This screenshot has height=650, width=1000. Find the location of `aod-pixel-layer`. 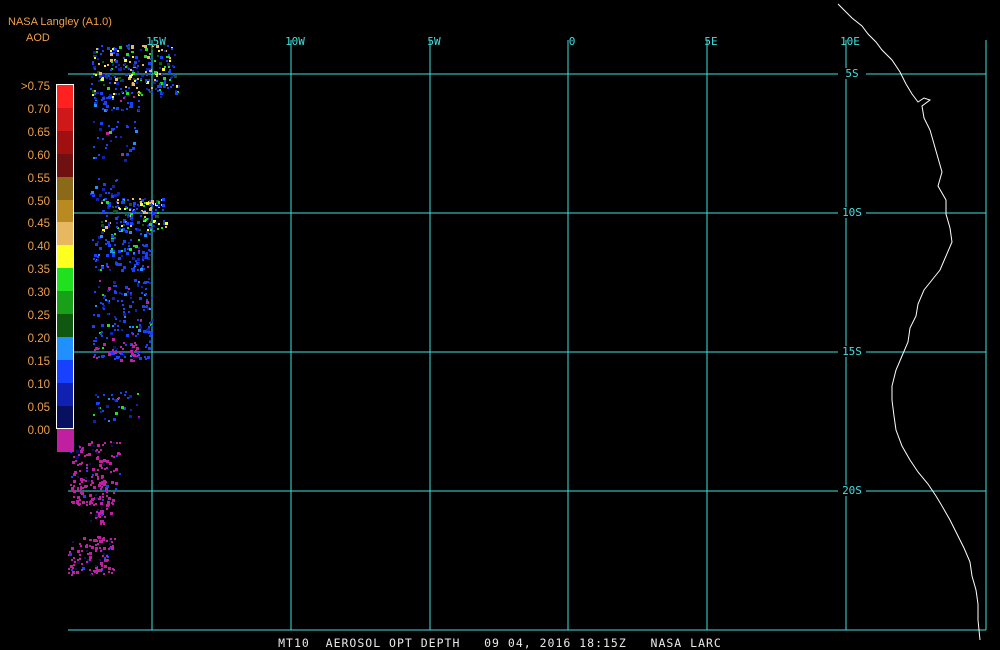

aod-pixel-layer is located at coordinates (124, 310).